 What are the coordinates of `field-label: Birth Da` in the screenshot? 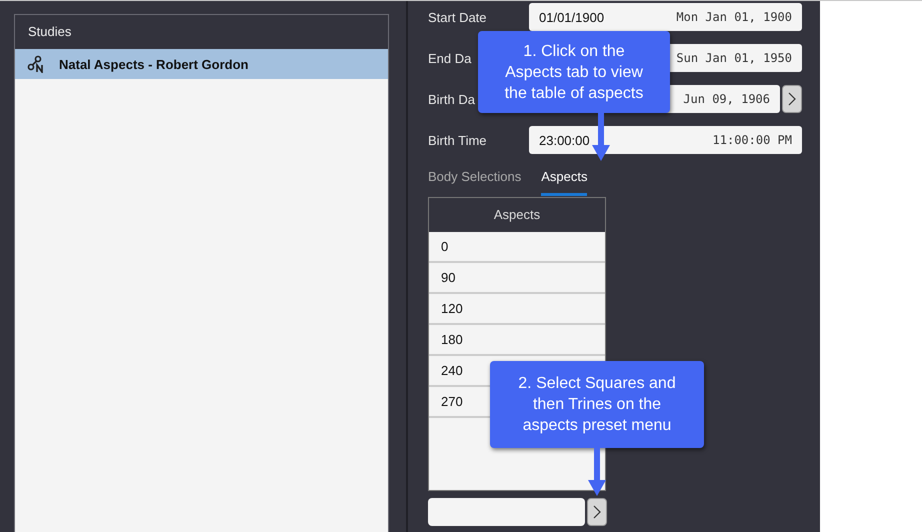 It's located at (451, 99).